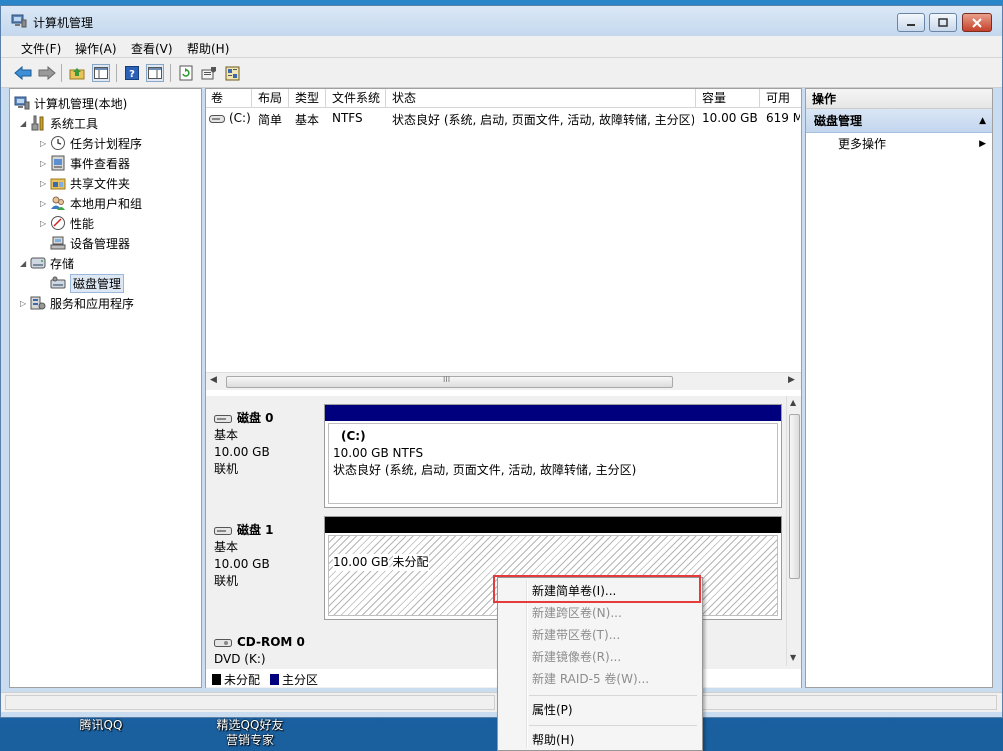 The height and width of the screenshot is (751, 1003). What do you see at coordinates (63, 23) in the screenshot?
I see `window-title: 计算机管理` at bounding box center [63, 23].